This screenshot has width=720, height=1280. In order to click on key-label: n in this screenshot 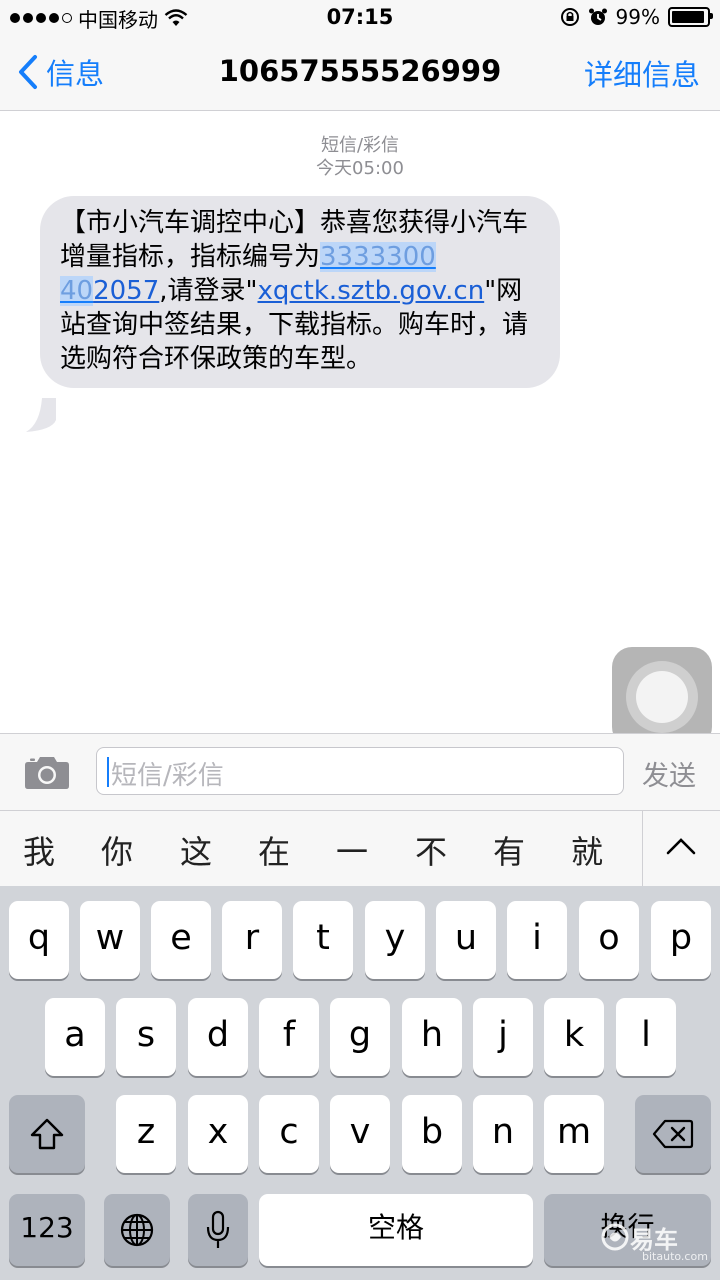, I will do `click(503, 1132)`.